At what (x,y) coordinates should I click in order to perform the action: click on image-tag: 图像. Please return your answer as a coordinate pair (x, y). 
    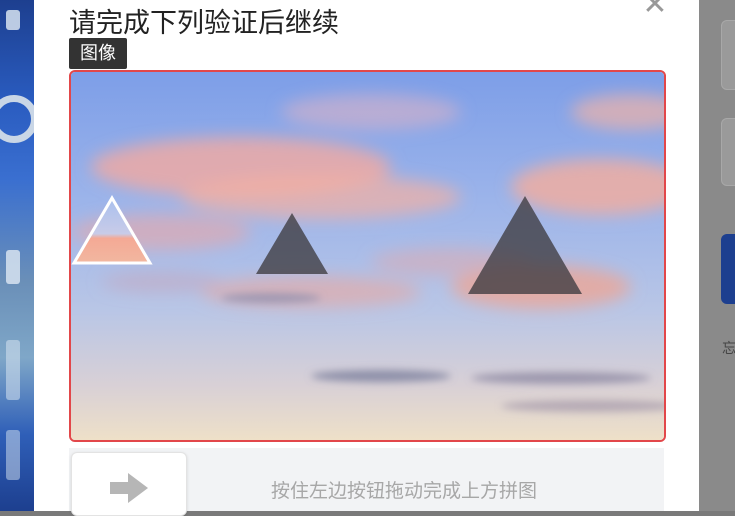
    Looking at the image, I should click on (98, 53).